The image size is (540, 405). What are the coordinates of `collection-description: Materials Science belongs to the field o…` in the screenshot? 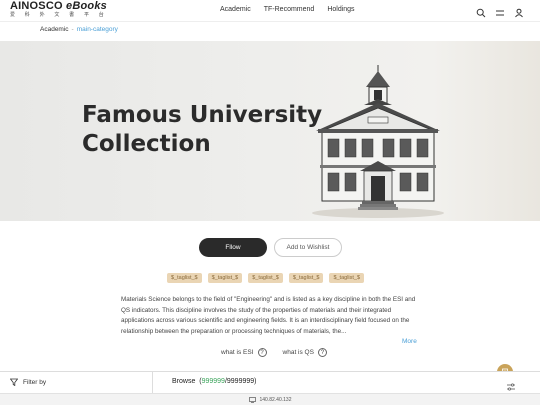 It's located at (268, 315).